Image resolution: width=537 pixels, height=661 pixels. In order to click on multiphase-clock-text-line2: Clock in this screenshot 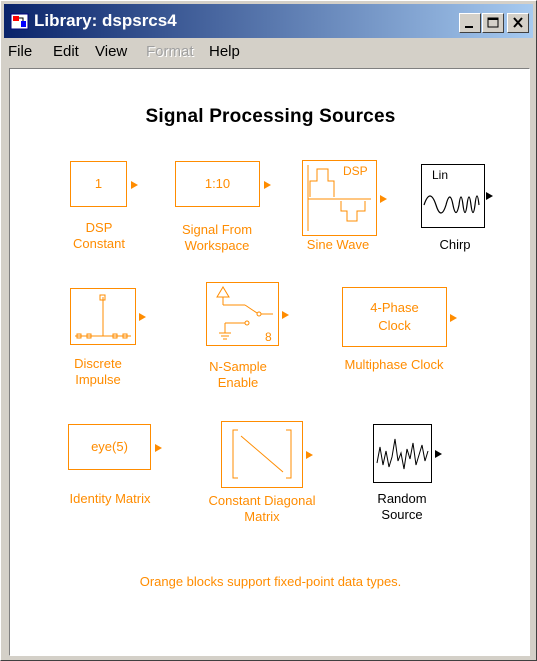, I will do `click(394, 325)`.